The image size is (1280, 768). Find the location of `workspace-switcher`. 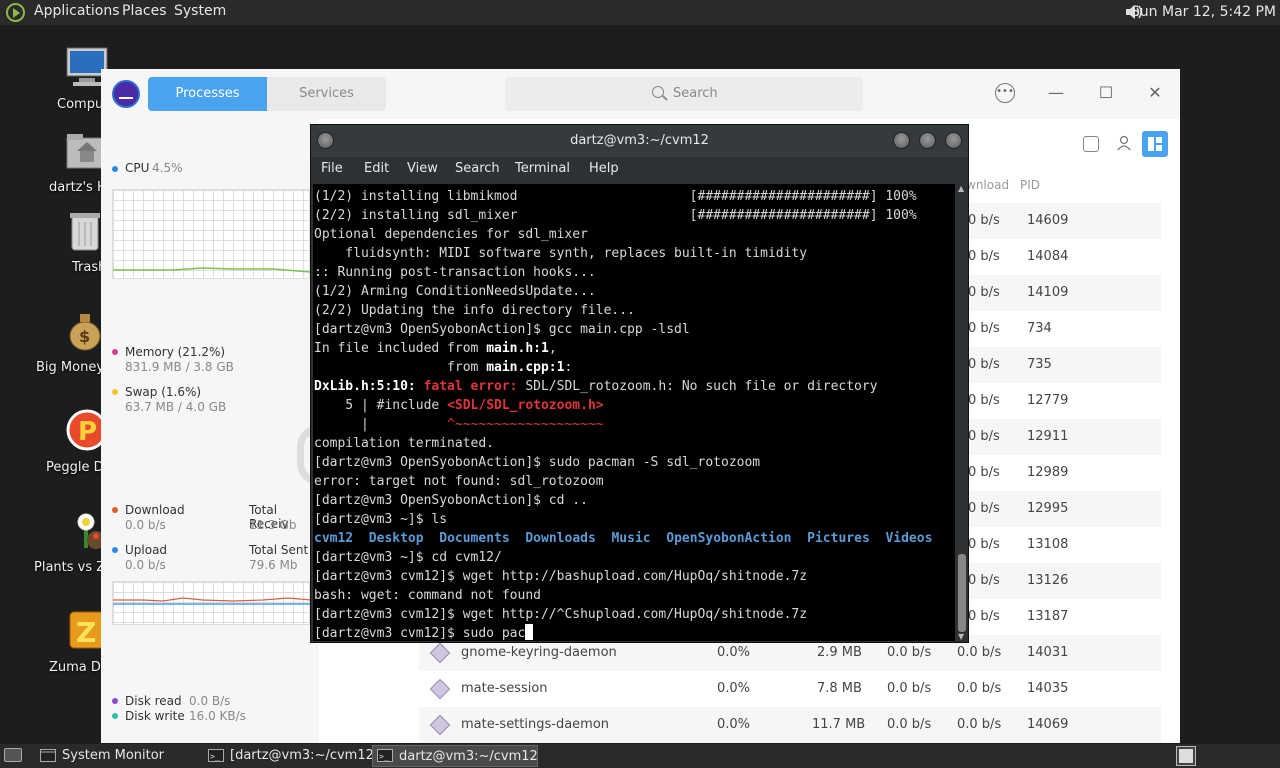

workspace-switcher is located at coordinates (1186, 756).